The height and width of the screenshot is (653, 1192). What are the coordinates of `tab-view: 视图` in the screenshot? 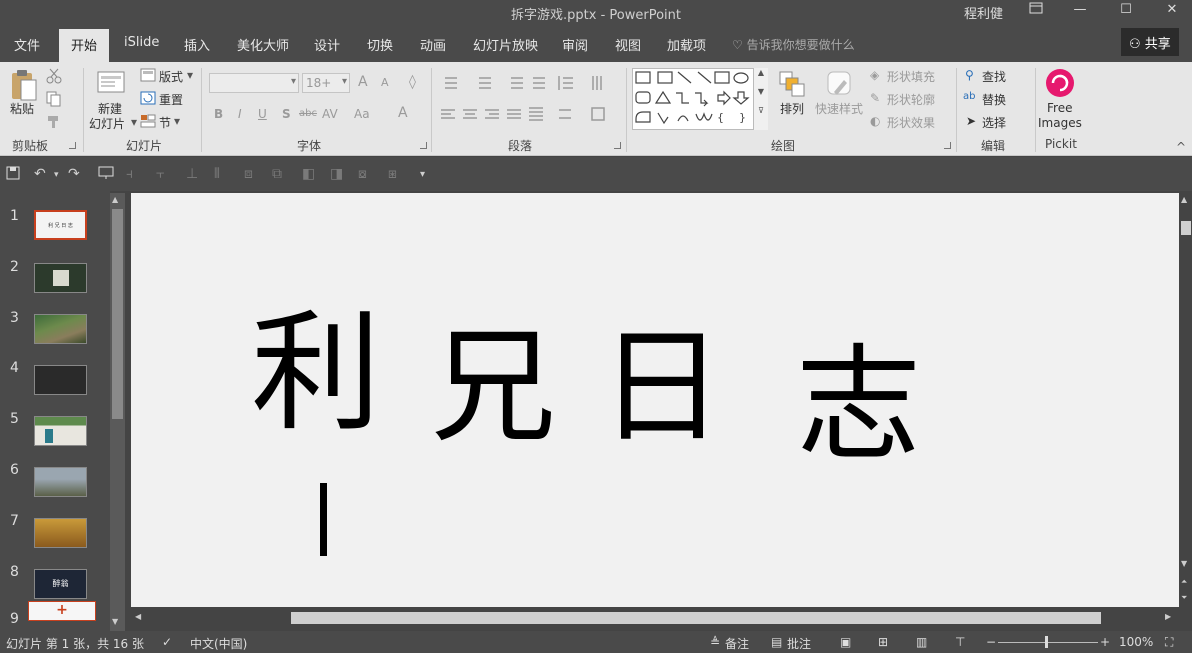 It's located at (628, 44).